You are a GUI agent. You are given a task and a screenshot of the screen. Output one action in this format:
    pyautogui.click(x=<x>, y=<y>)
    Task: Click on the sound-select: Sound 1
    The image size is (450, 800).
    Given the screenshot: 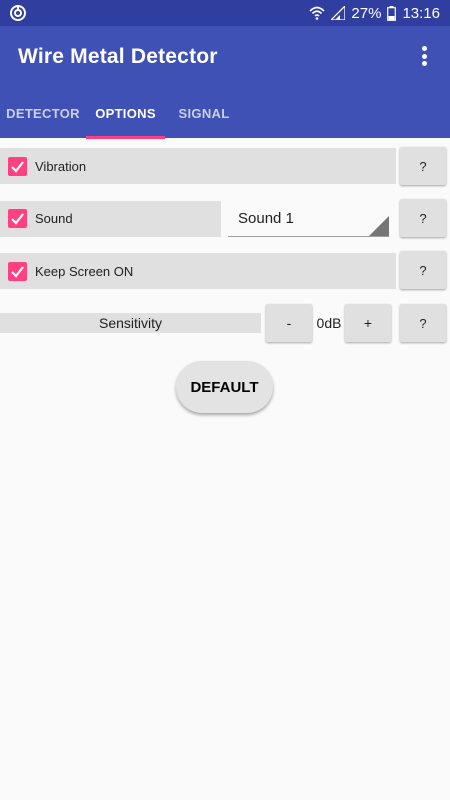 What is the action you would take?
    pyautogui.click(x=308, y=219)
    